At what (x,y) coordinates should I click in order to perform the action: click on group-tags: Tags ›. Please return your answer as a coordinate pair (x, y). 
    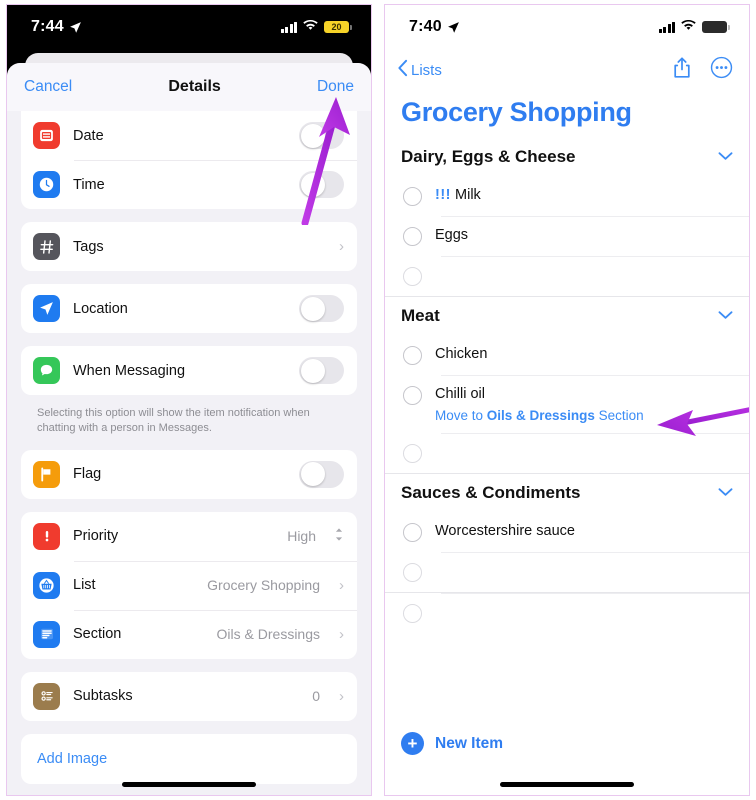
    Looking at the image, I should click on (189, 246).